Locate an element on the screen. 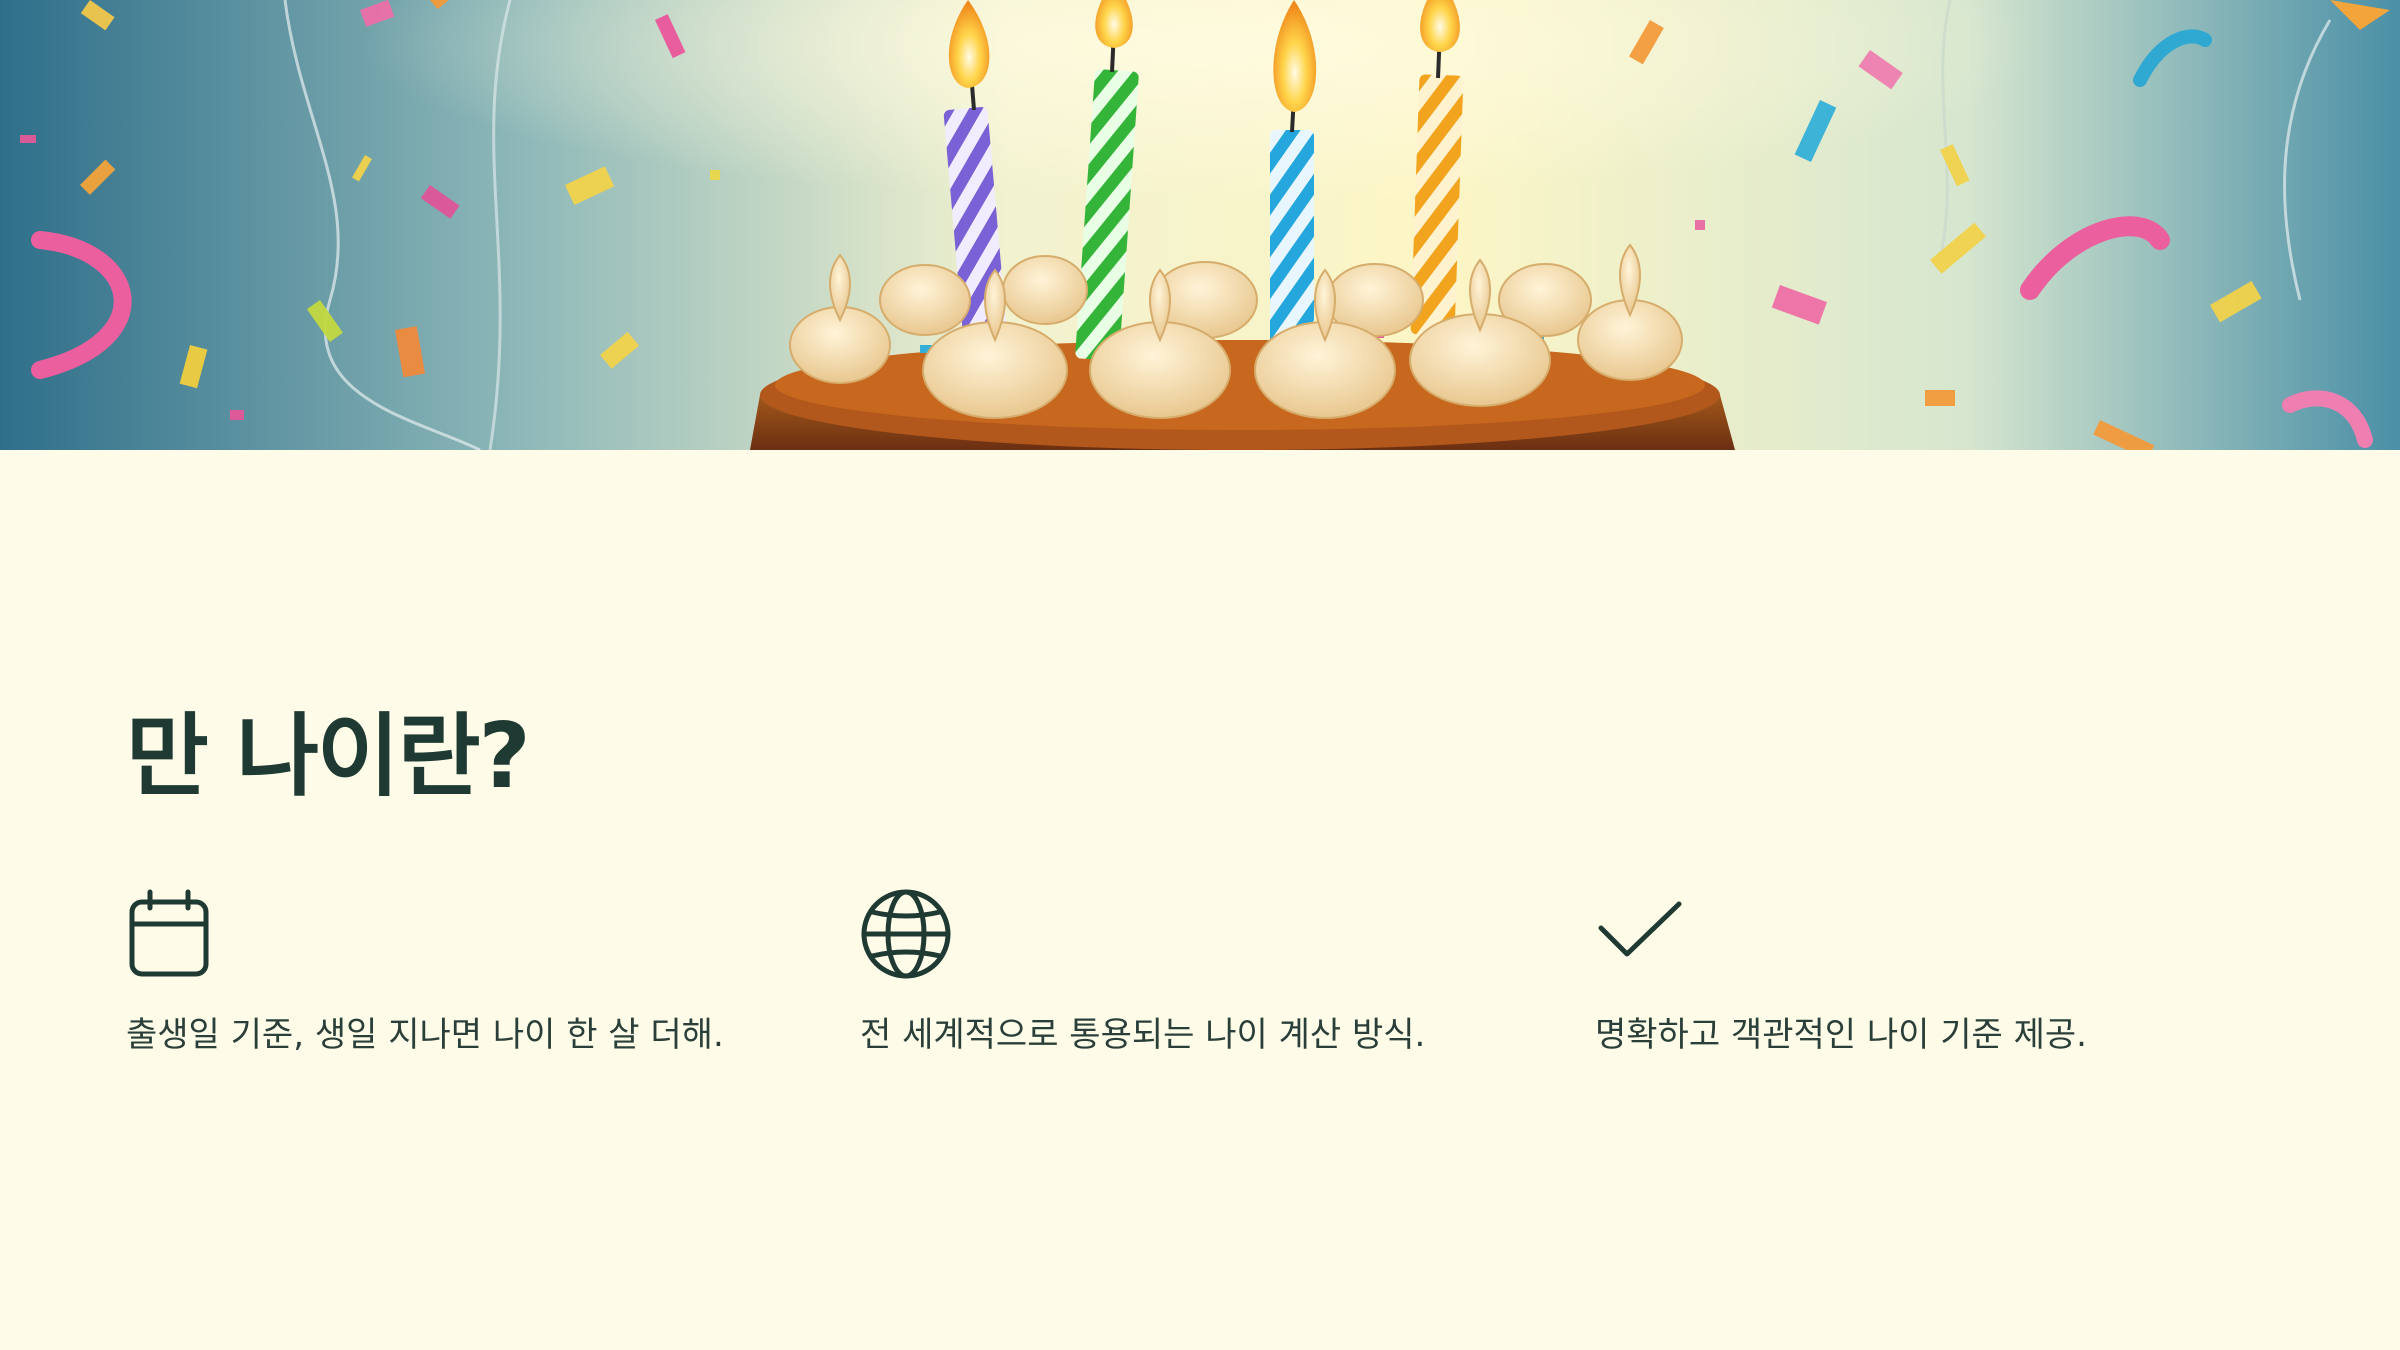  feature-birthday-basis: 출생일 기준, 생일 지나면 나이 한 살 더해. is located at coordinates (446, 970).